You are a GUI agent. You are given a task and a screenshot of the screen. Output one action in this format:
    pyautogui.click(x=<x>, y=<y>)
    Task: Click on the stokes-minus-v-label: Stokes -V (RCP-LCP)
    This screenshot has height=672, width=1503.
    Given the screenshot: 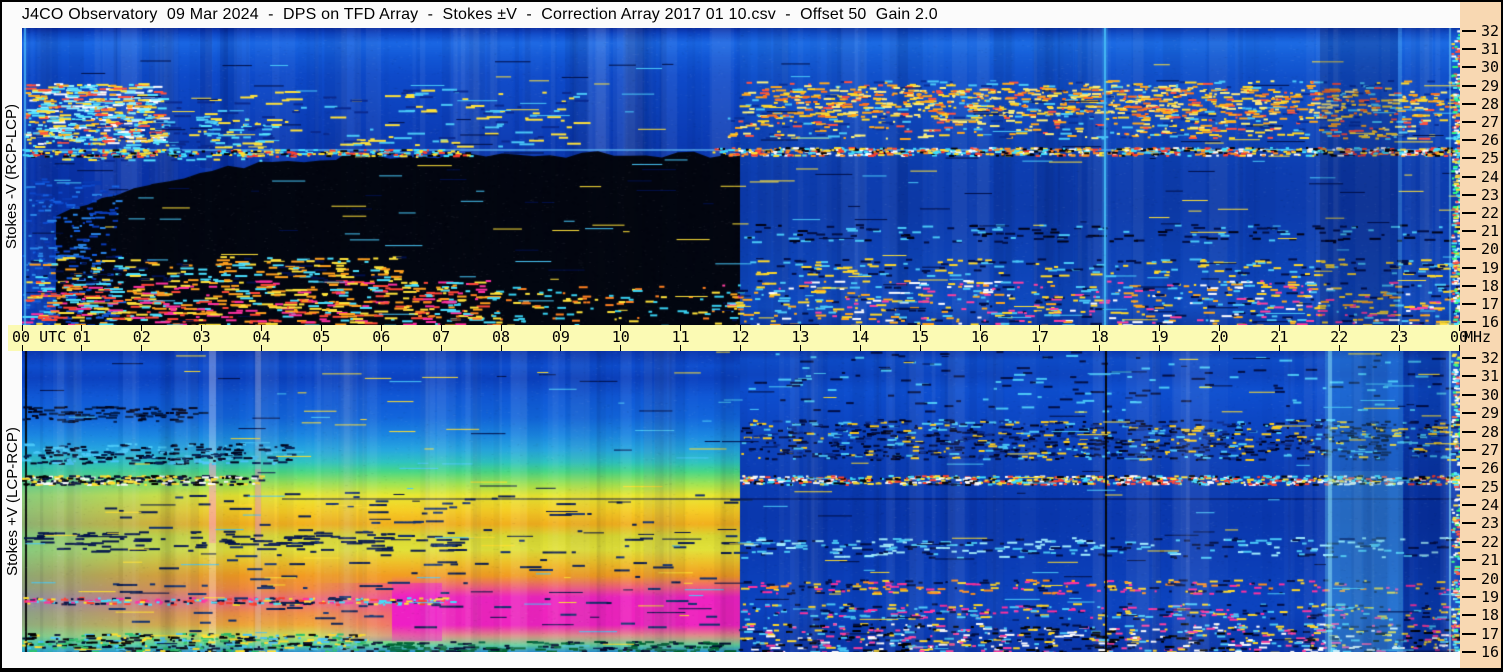 What is the action you would take?
    pyautogui.click(x=12, y=176)
    